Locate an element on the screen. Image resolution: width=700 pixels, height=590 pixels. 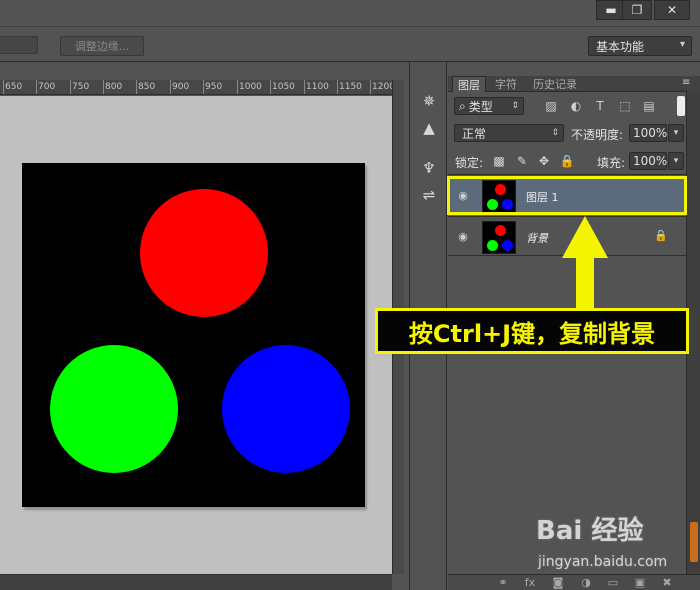
ruler-label: 1050 is located at coordinates (283, 87).